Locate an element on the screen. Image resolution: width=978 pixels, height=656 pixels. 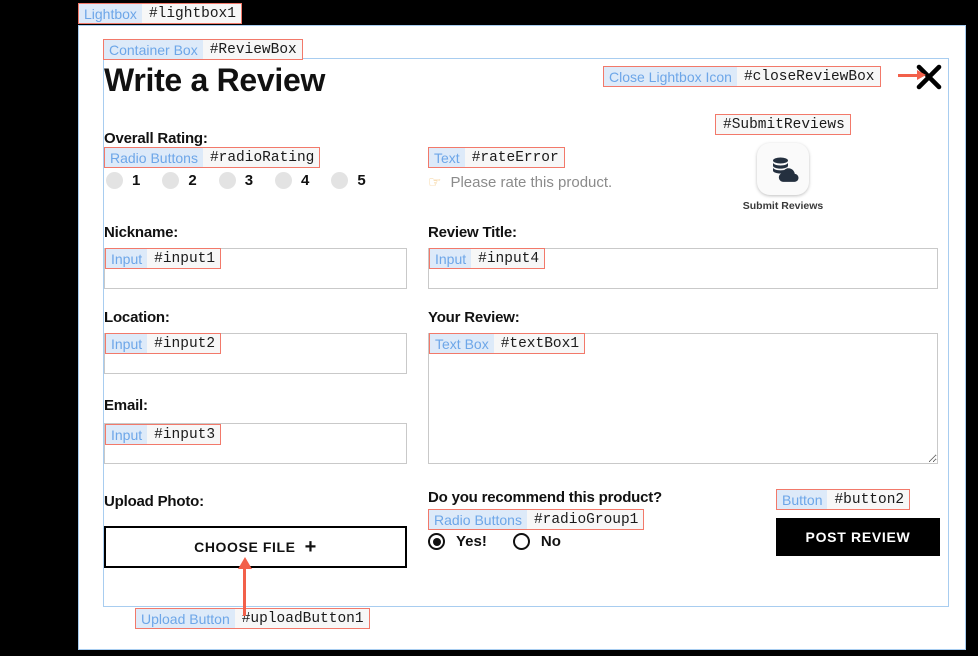
choose-file-button: CHOOSE FILE + is located at coordinates (255, 547).